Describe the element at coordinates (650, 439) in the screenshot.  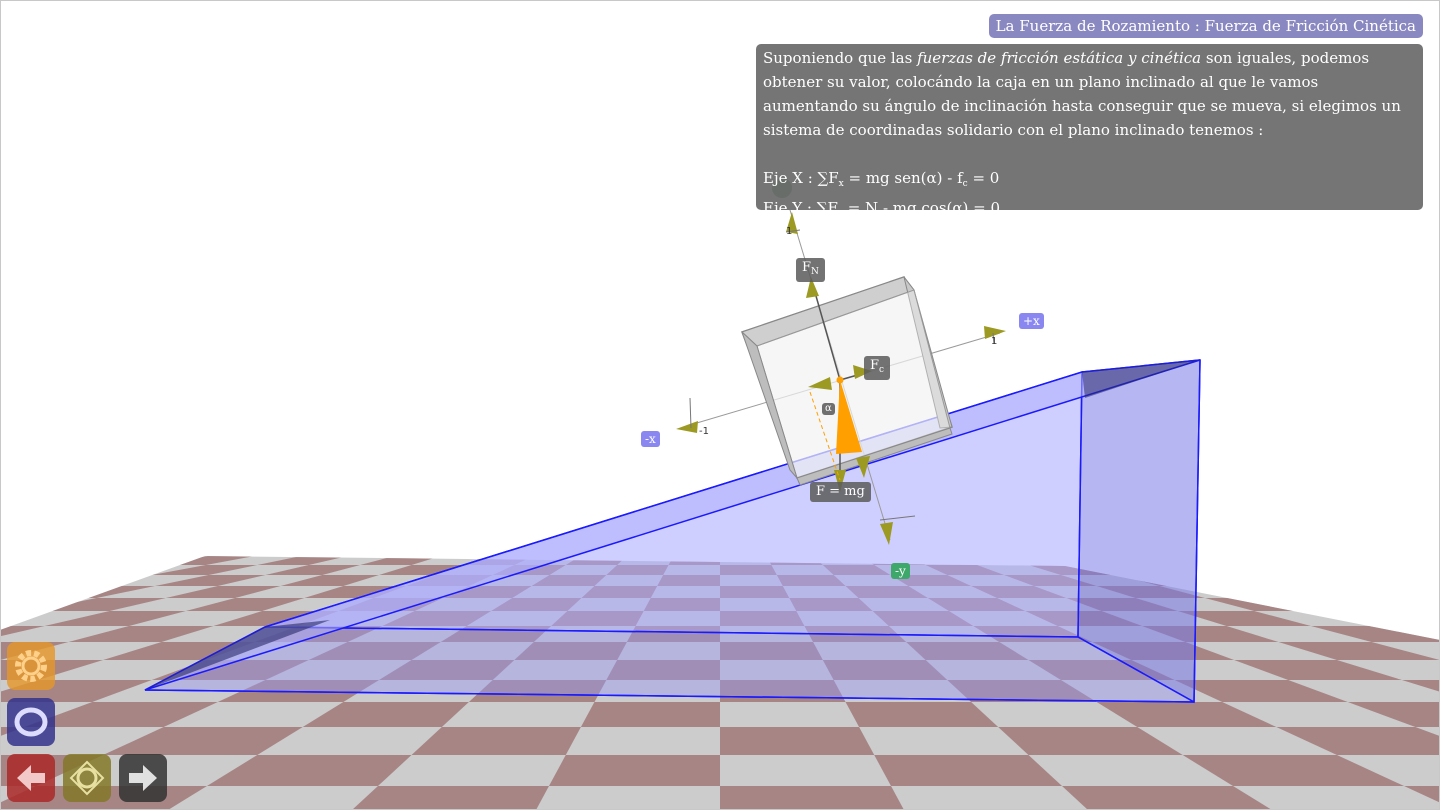
I see `minus-x-axis-label: -x` at that location.